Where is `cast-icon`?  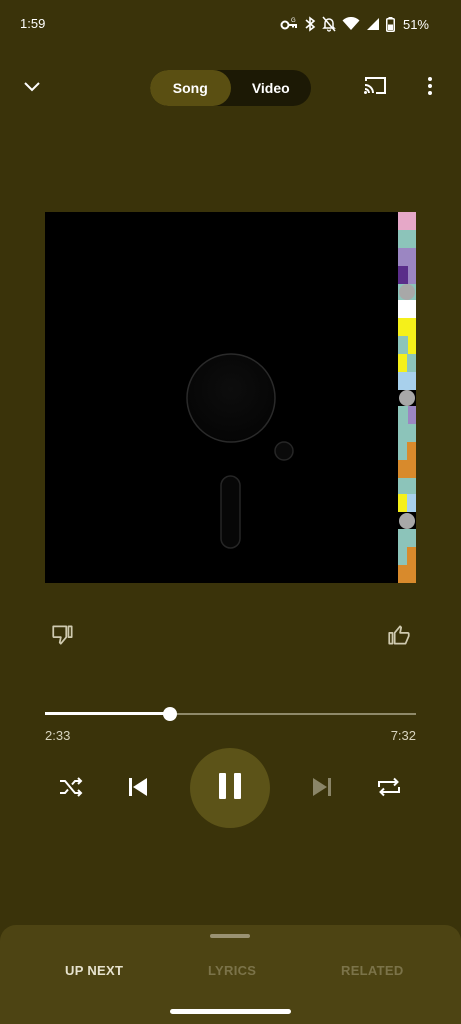 cast-icon is located at coordinates (375, 88).